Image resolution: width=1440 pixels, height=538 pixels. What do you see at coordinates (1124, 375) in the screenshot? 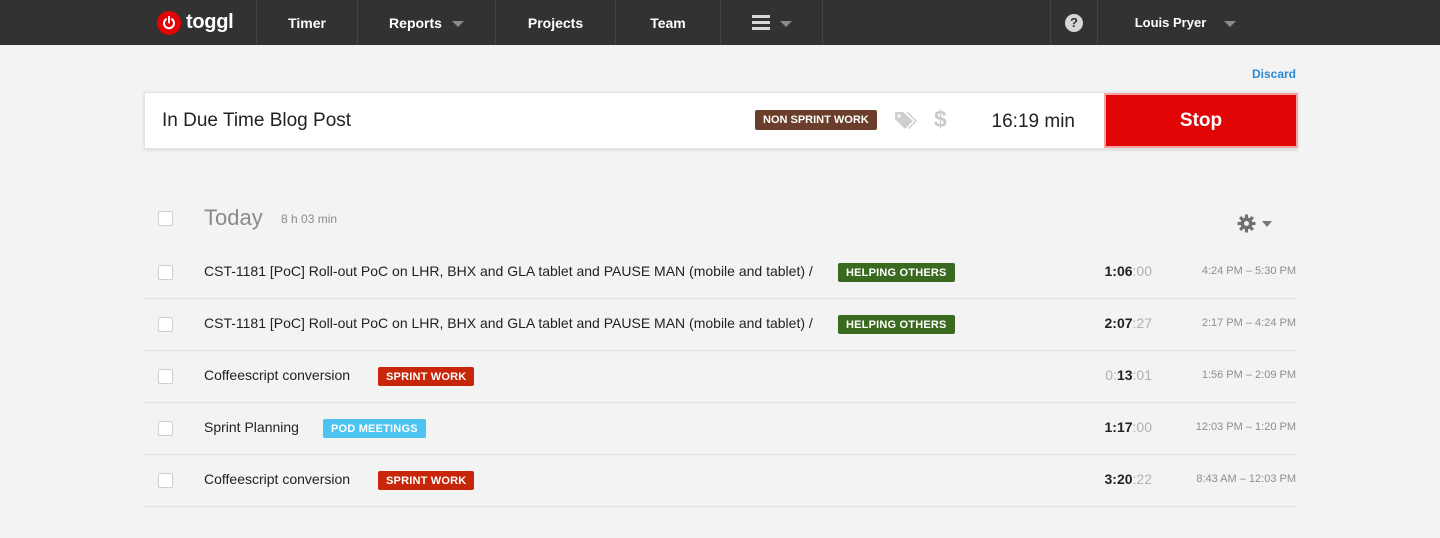
I see `duration-main: 13` at bounding box center [1124, 375].